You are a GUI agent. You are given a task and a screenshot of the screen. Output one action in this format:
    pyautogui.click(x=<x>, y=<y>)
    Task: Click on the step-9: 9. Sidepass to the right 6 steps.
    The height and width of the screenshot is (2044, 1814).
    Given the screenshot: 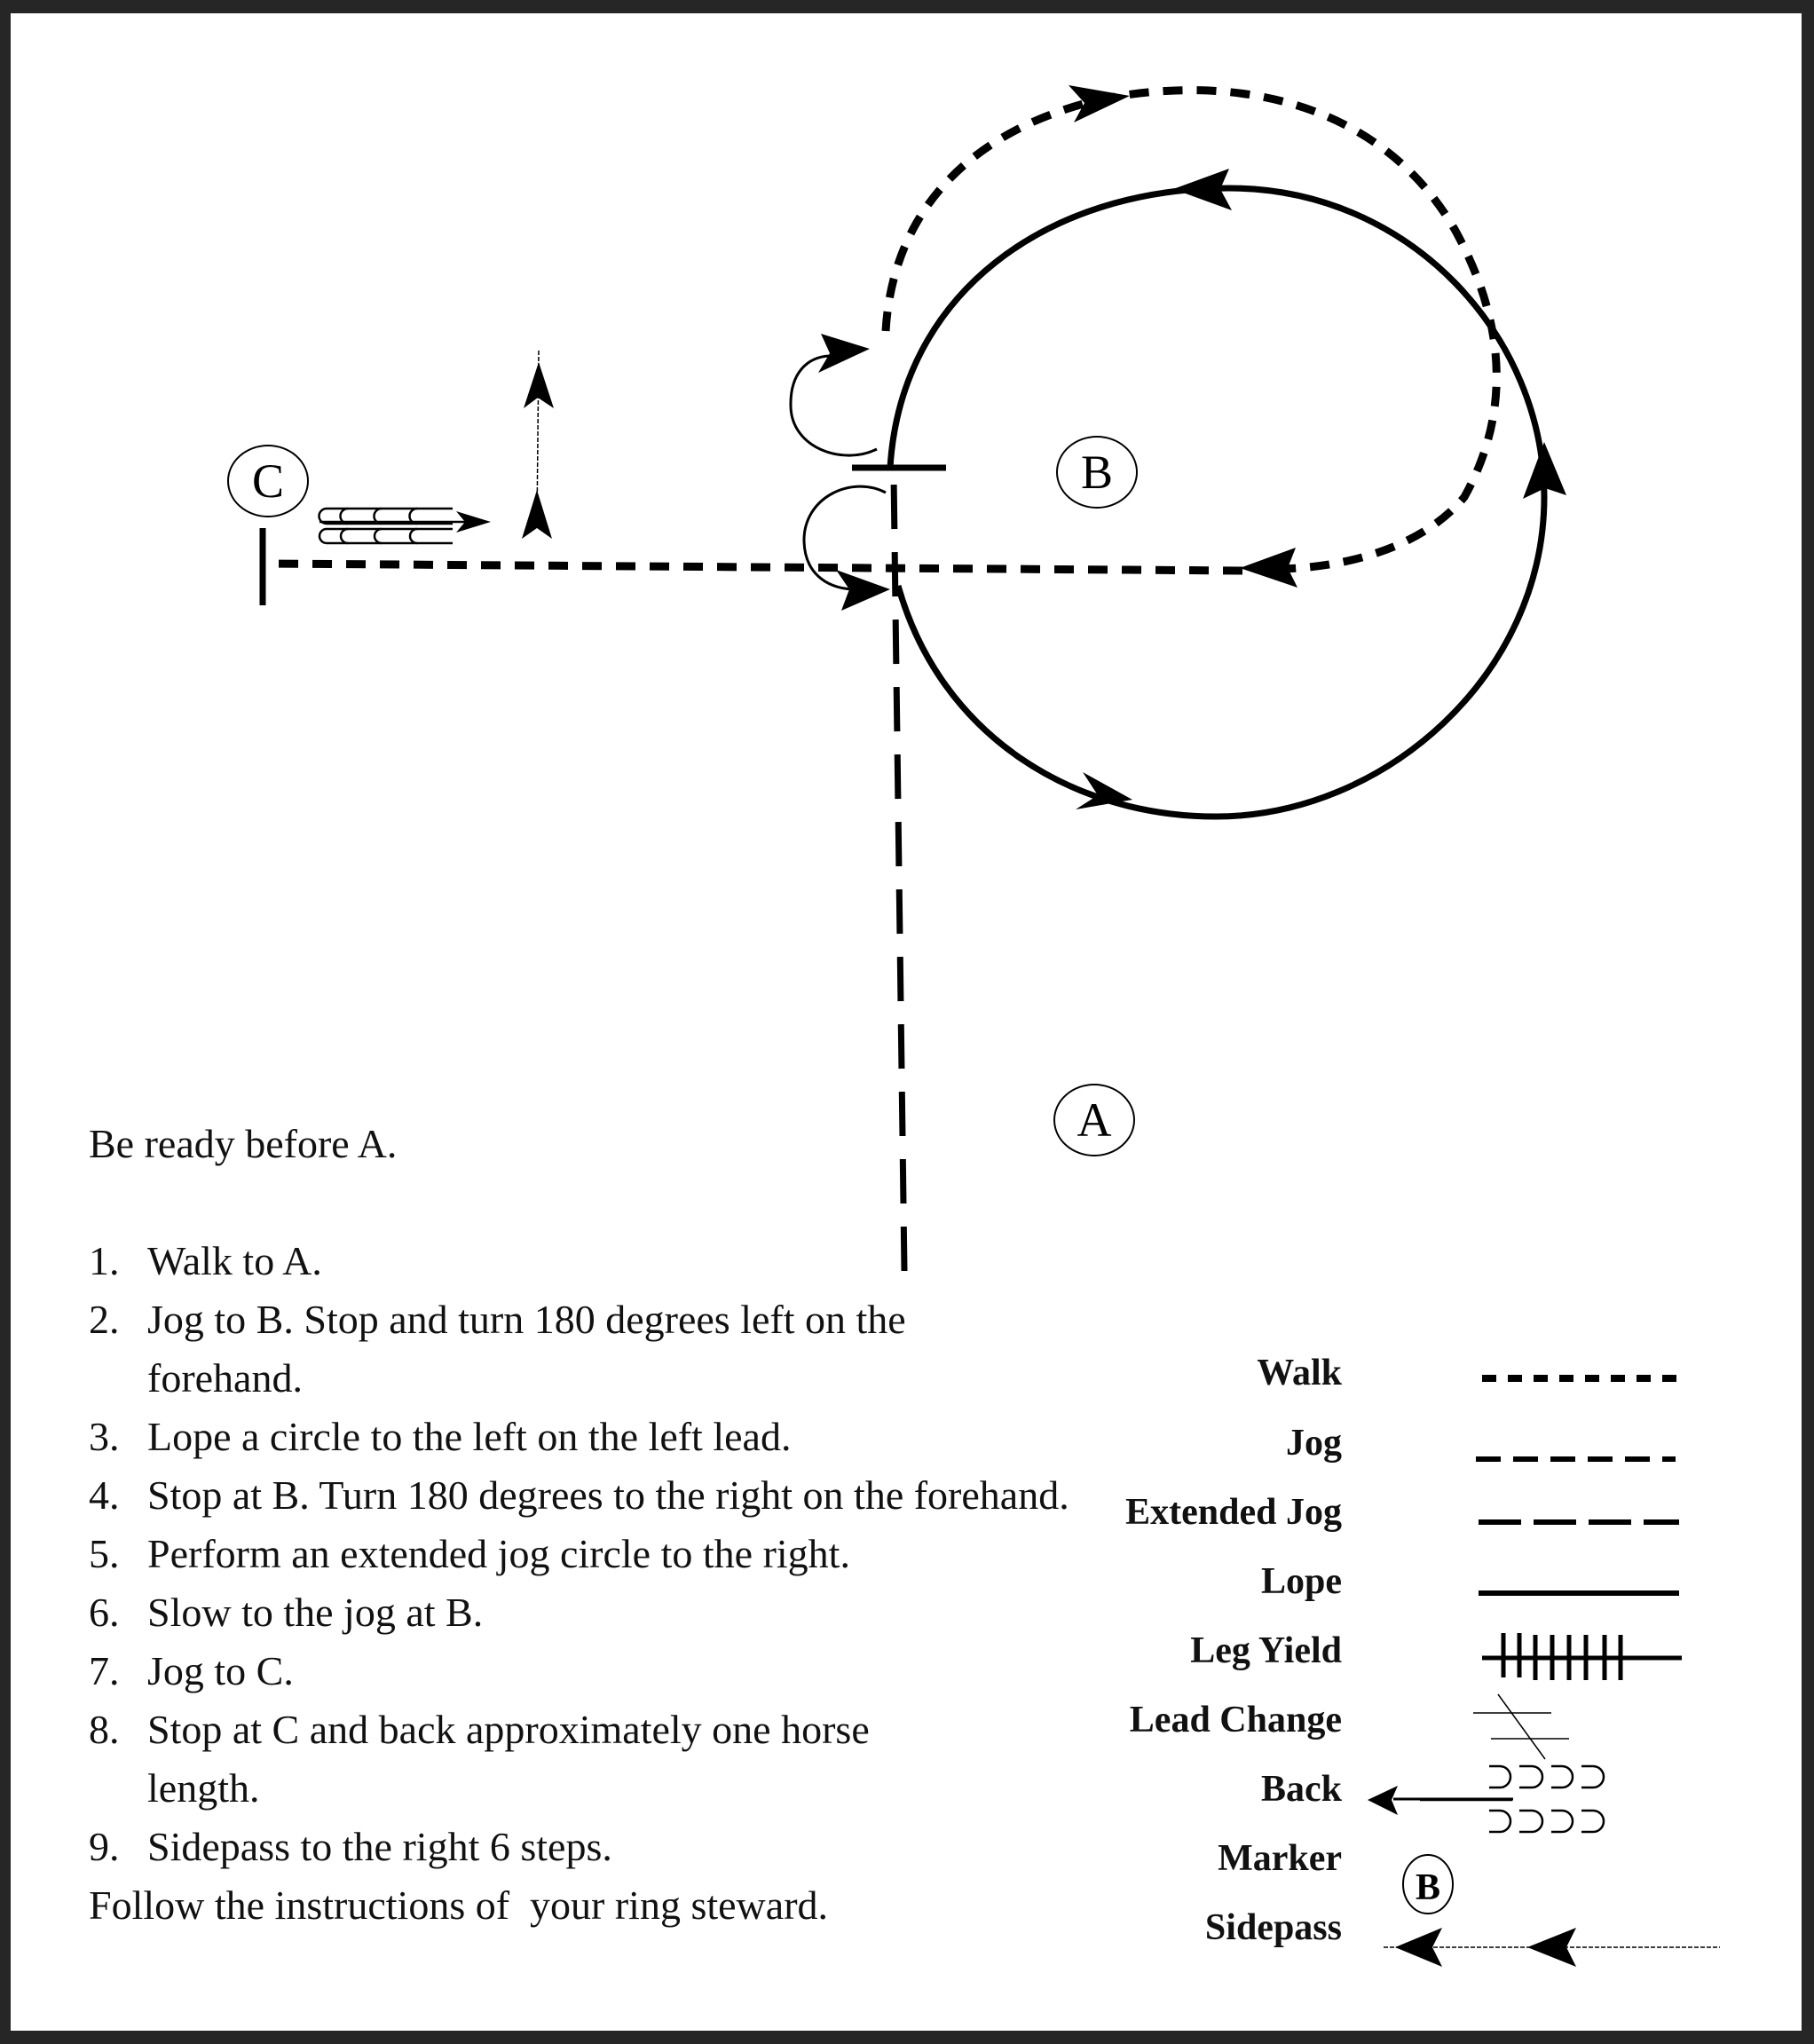 What is the action you would take?
    pyautogui.click(x=606, y=1847)
    